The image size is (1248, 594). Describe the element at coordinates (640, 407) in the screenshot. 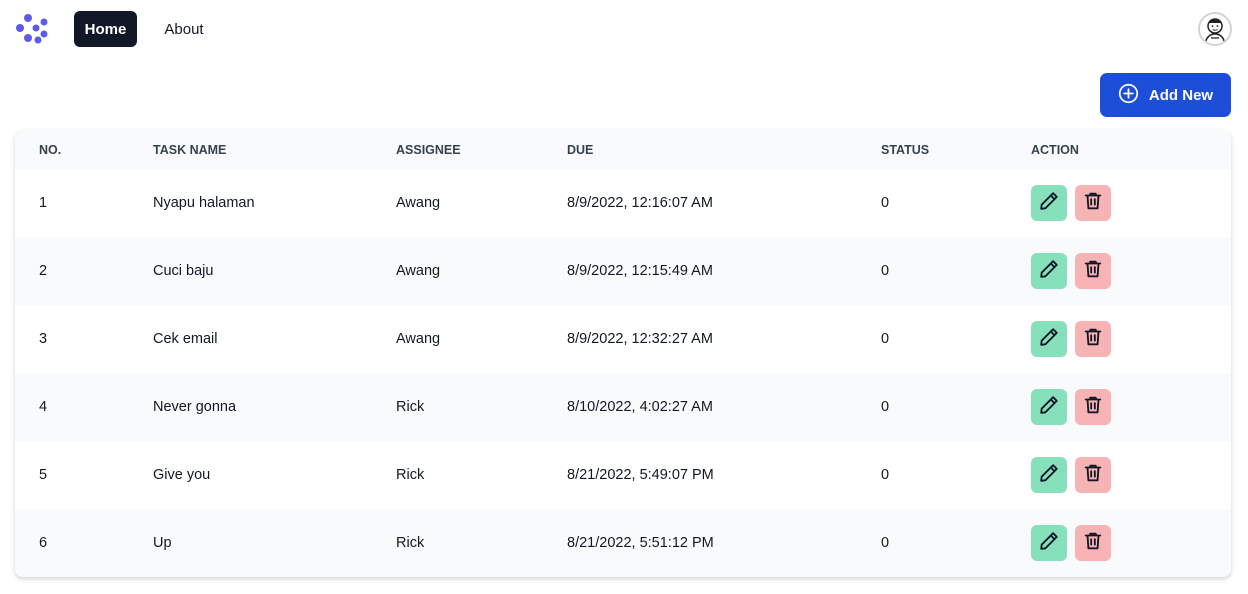

I see `cell-due: 8/10/2022, 4:02:27 AM` at that location.